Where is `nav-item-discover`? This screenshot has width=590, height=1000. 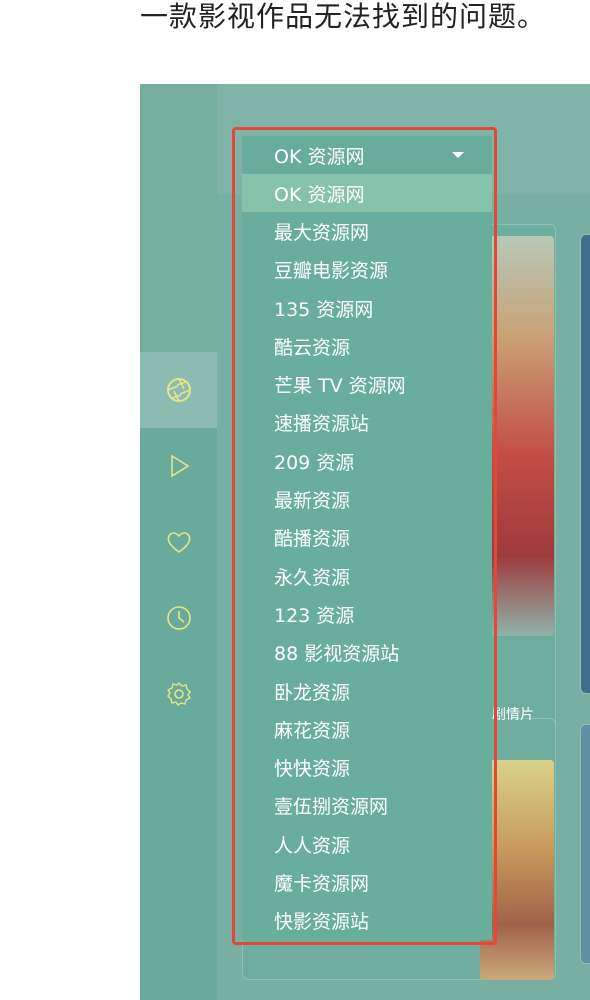
nav-item-discover is located at coordinates (178, 390).